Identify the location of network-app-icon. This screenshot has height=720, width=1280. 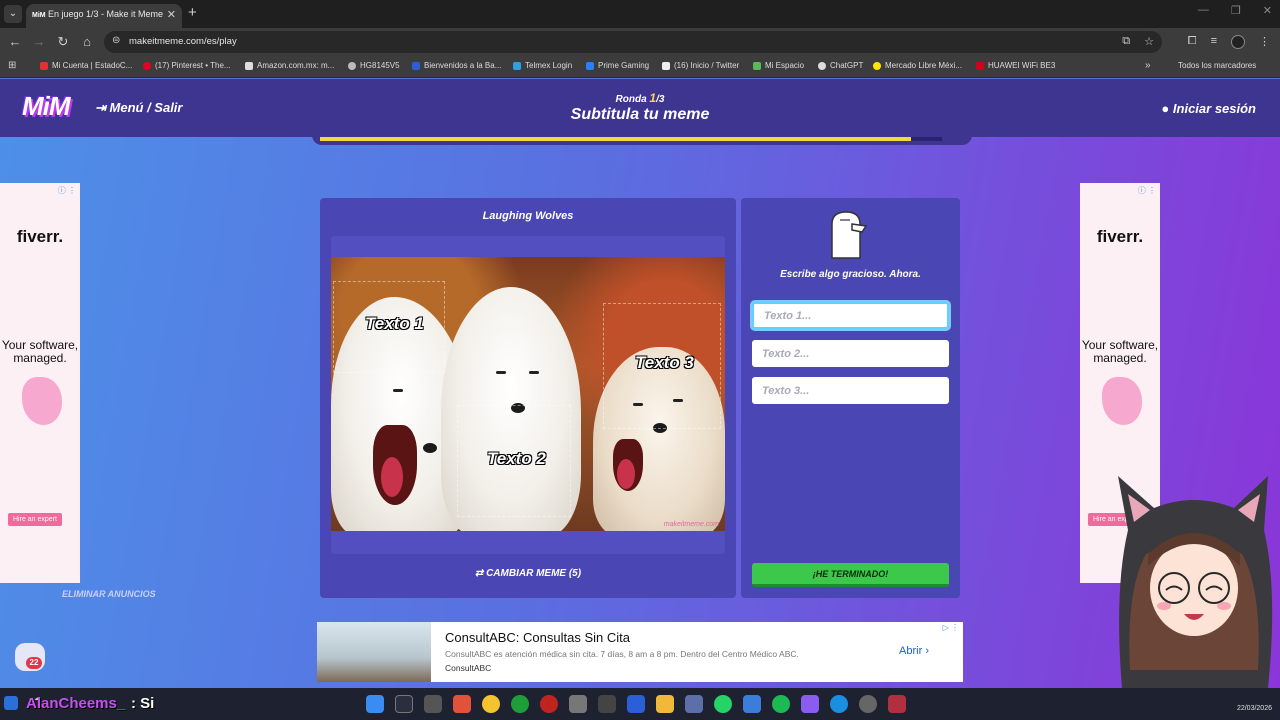
(694, 704).